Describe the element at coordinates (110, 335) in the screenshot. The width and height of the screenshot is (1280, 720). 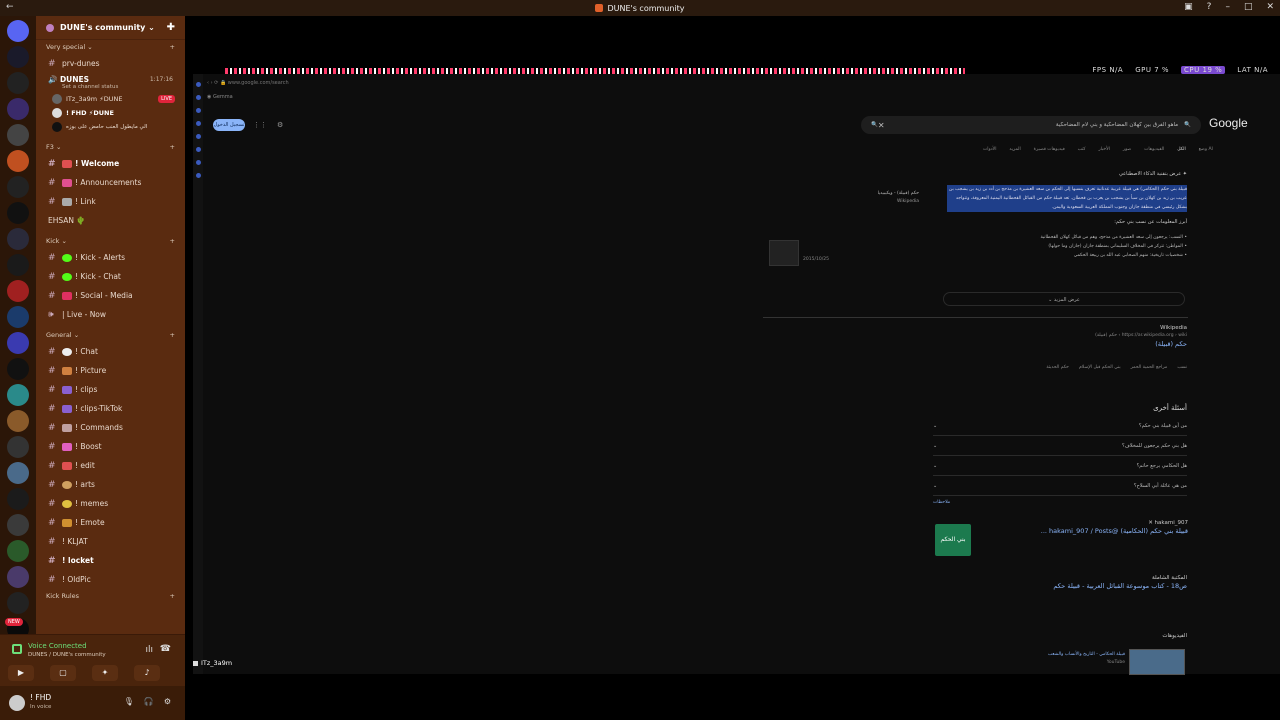
I see `category-general: General ⌄ +` at that location.